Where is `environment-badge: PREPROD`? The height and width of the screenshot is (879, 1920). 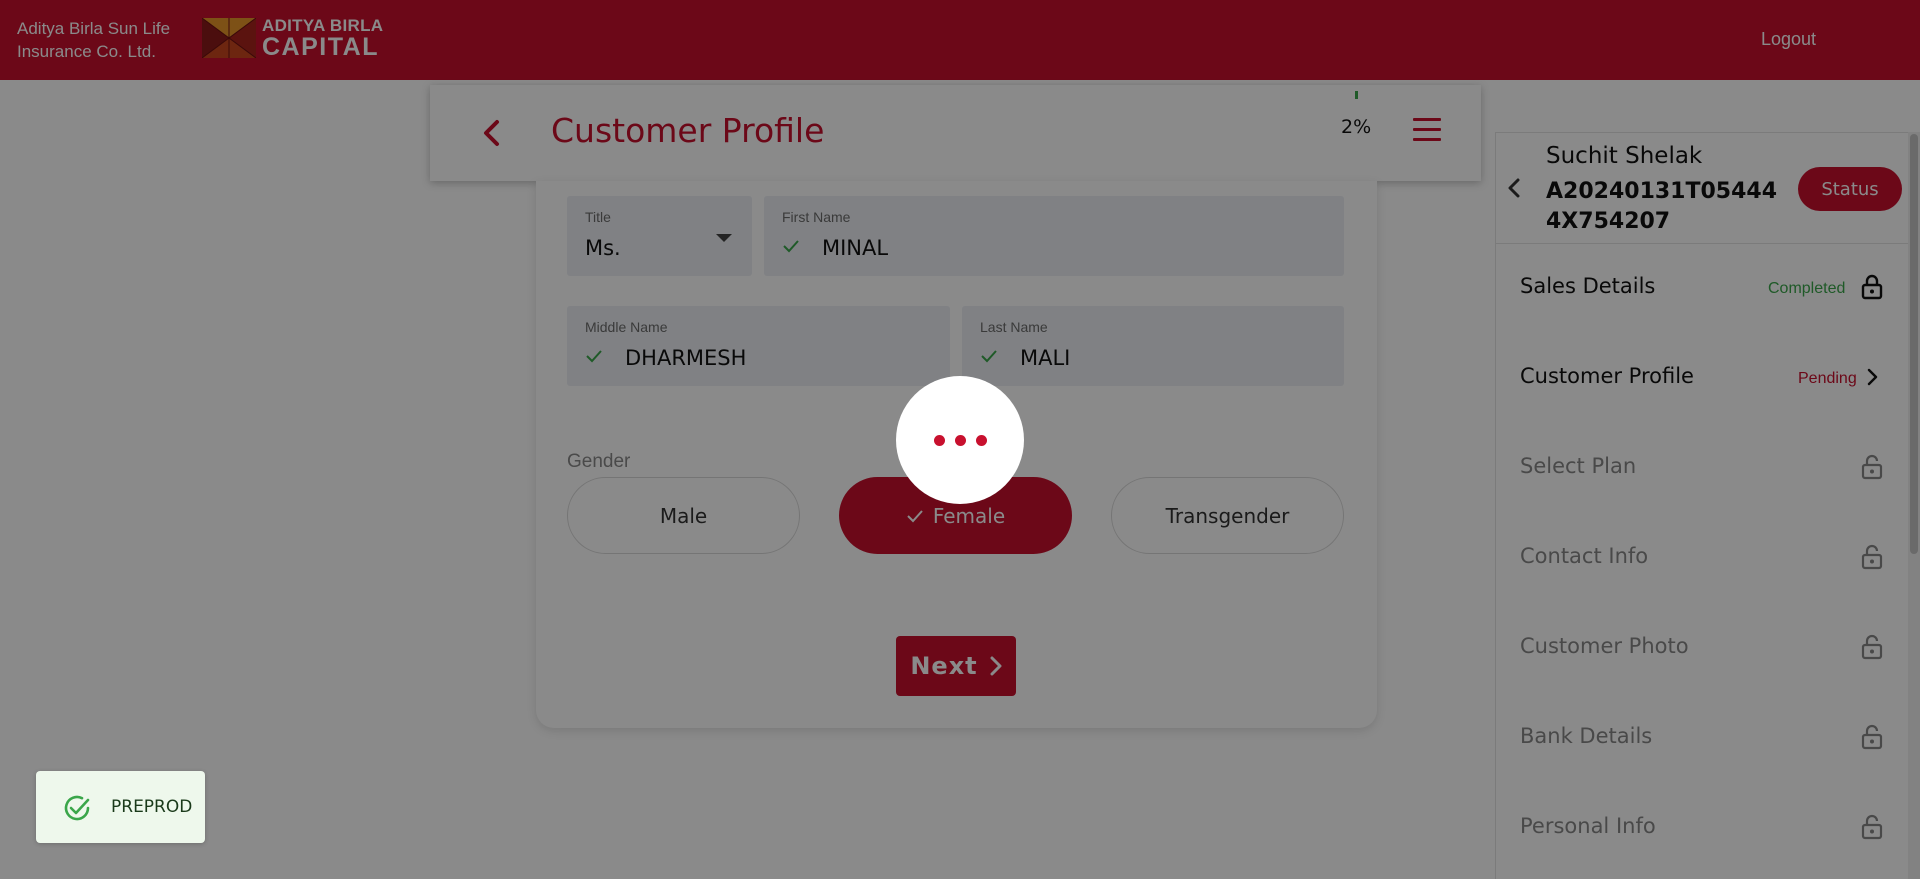
environment-badge: PREPROD is located at coordinates (120, 807).